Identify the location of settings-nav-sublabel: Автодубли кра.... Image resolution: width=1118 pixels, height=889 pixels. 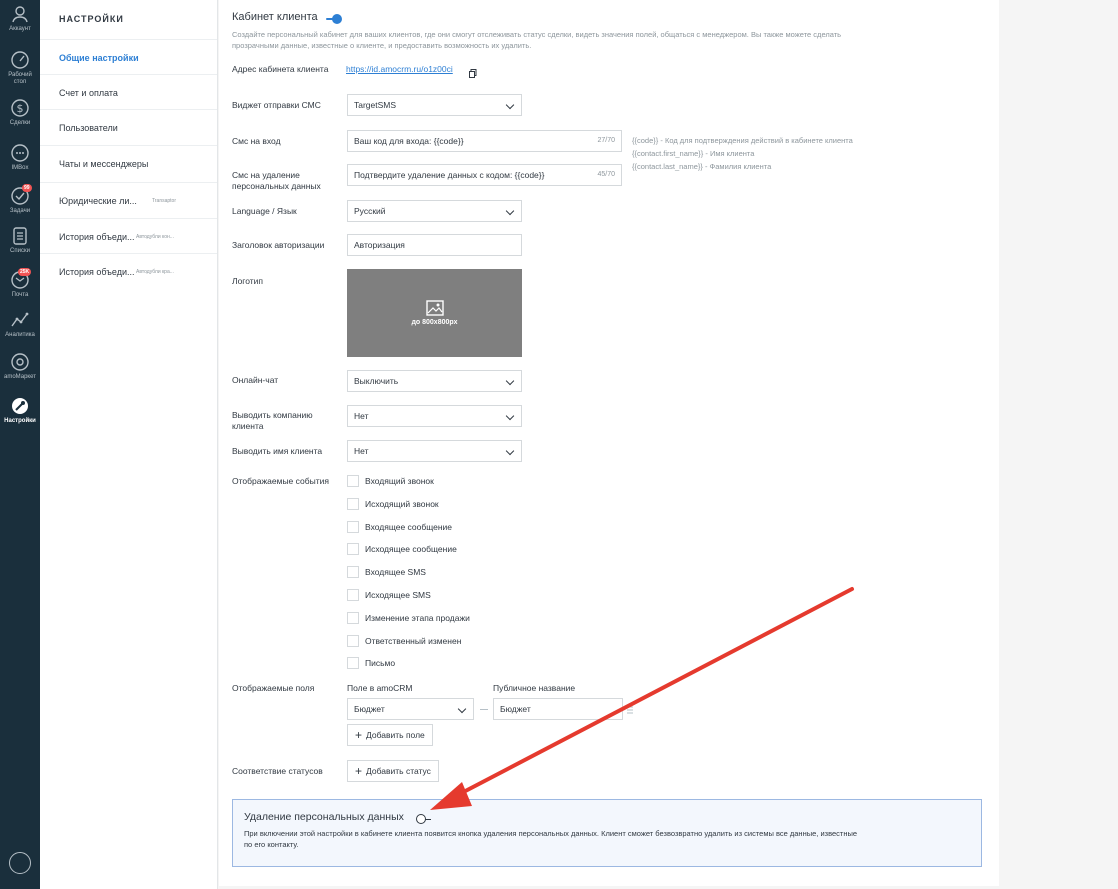
(155, 271).